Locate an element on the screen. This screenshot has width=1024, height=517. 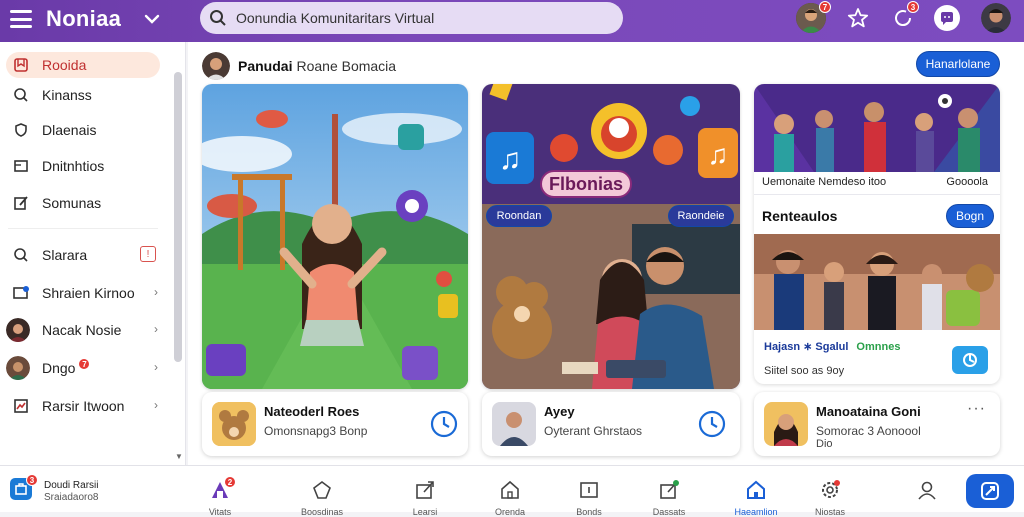
woman-thumbnail is located at coordinates (786, 424).